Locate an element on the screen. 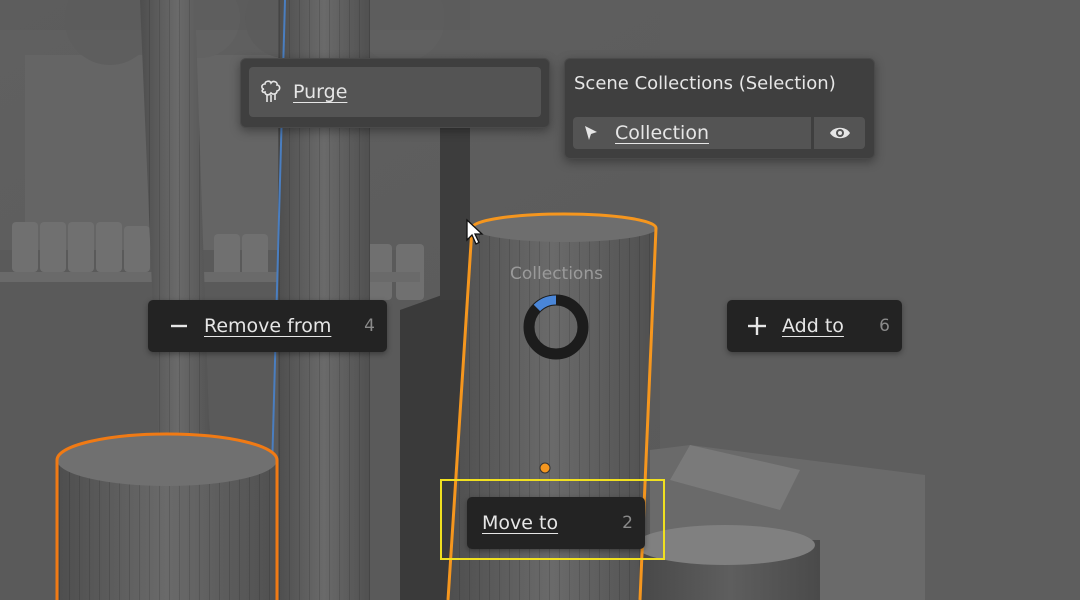  pie-direction-indicator is located at coordinates (556, 327).